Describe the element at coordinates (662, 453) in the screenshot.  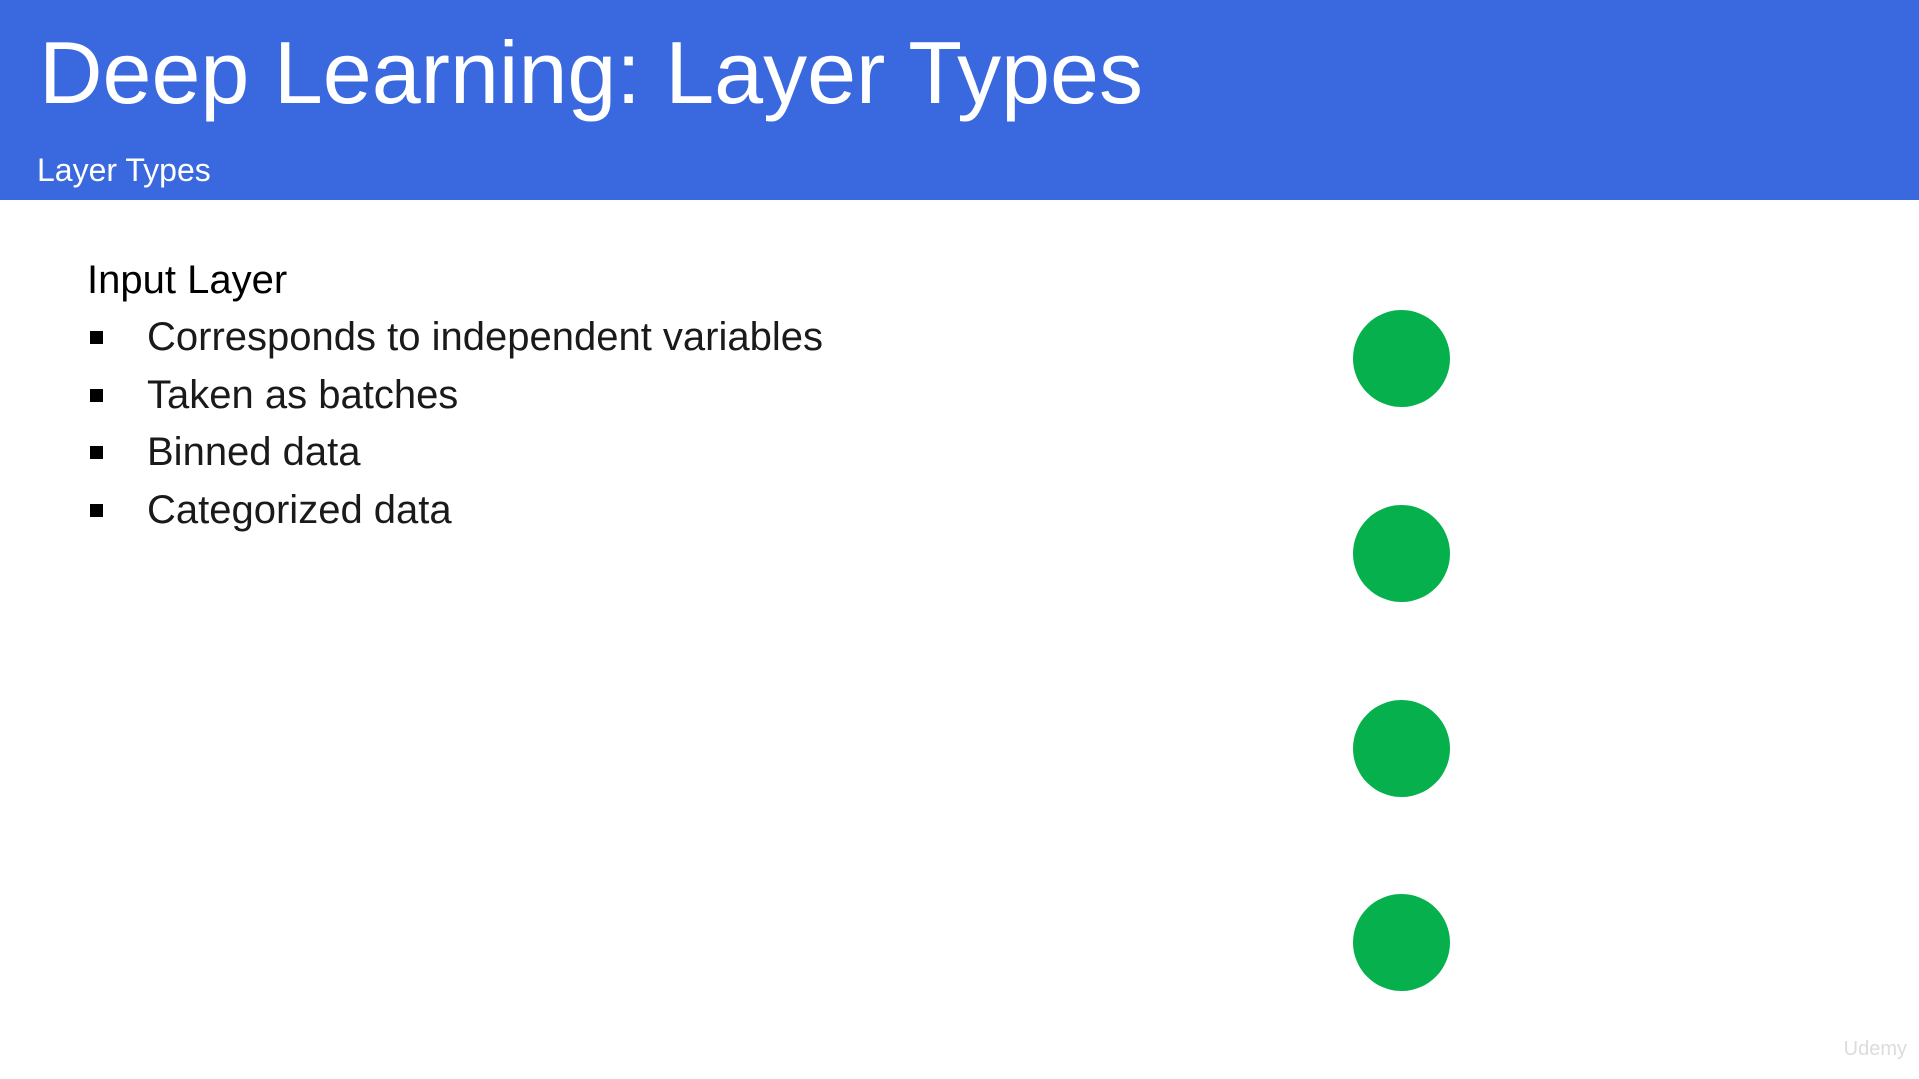
I see `bullet-item: Binned data` at that location.